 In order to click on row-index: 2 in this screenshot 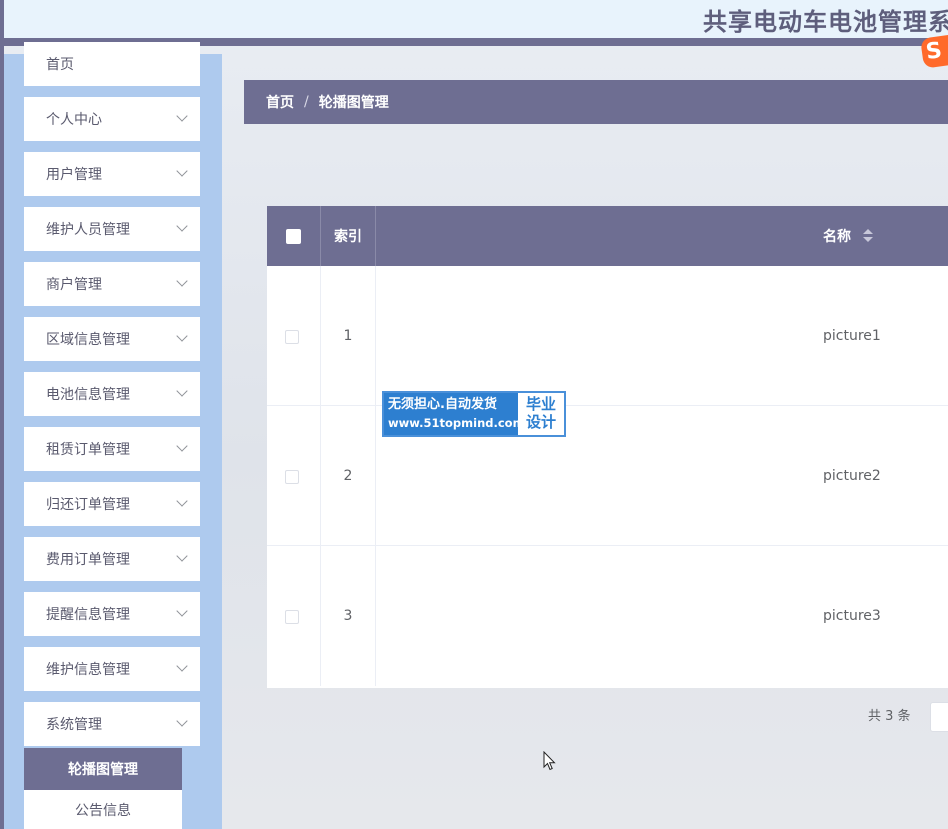, I will do `click(348, 476)`.